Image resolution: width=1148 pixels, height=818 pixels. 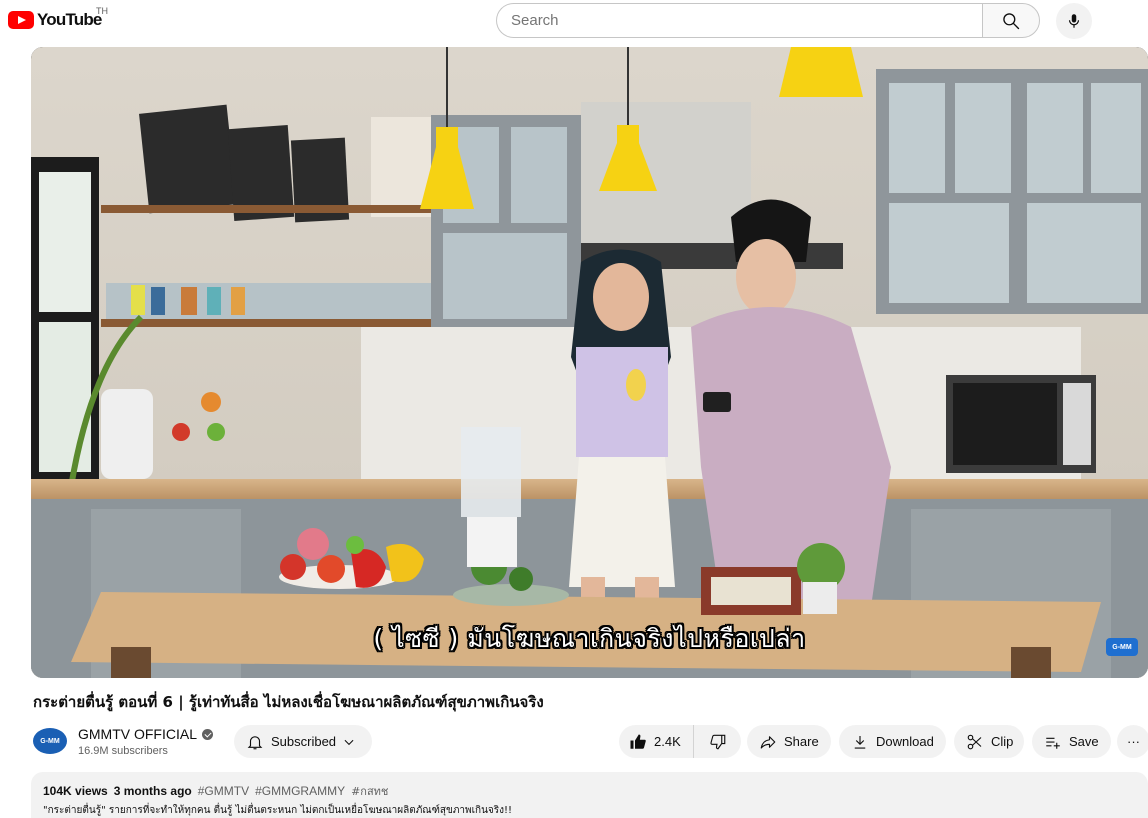 What do you see at coordinates (123, 751) in the screenshot?
I see `subscriber-count: 16.9M subscribers` at bounding box center [123, 751].